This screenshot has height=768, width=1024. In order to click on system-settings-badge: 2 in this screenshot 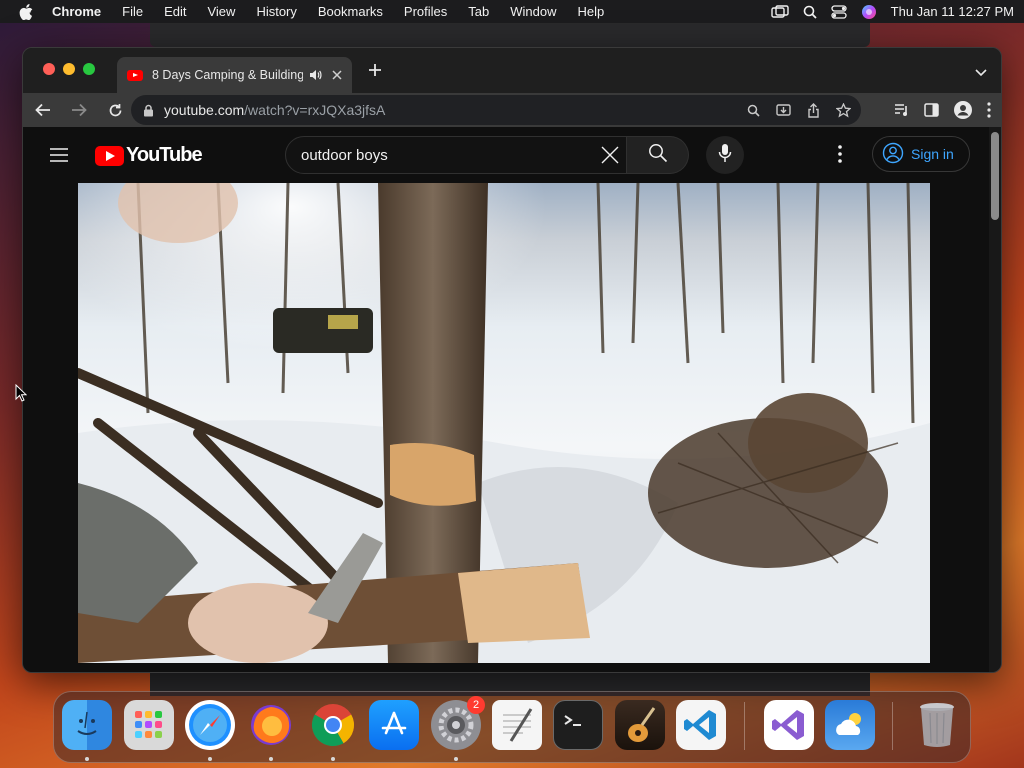, I will do `click(476, 705)`.